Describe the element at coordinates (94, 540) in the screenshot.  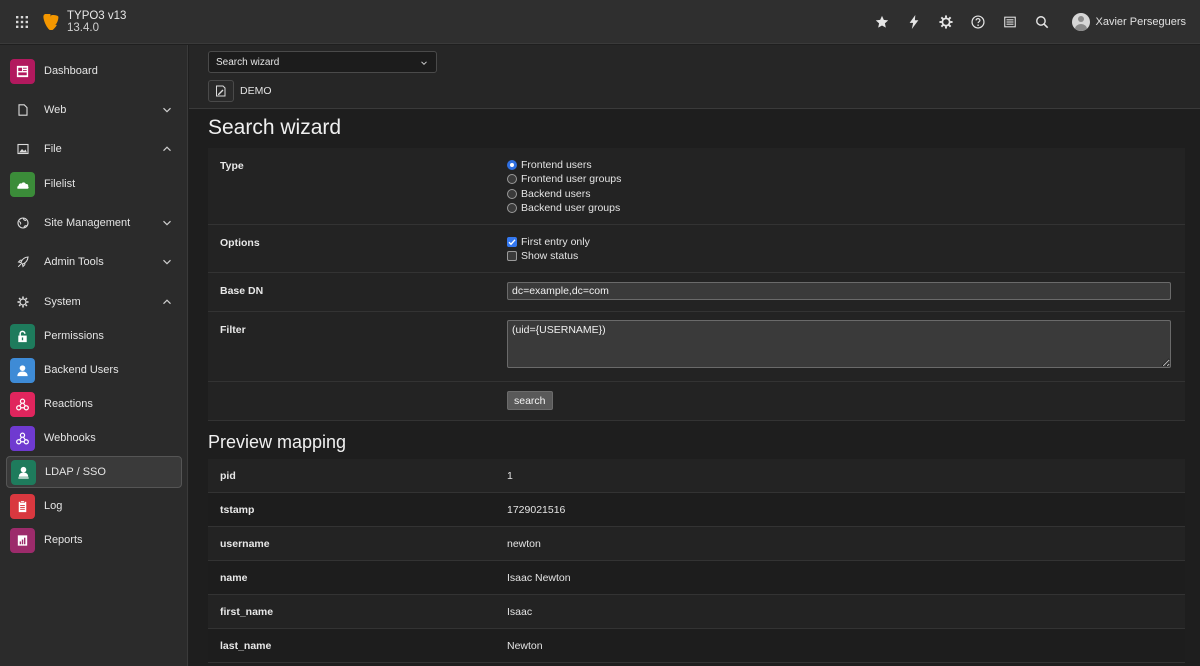
I see `sidebar-item-reports: Reports` at that location.